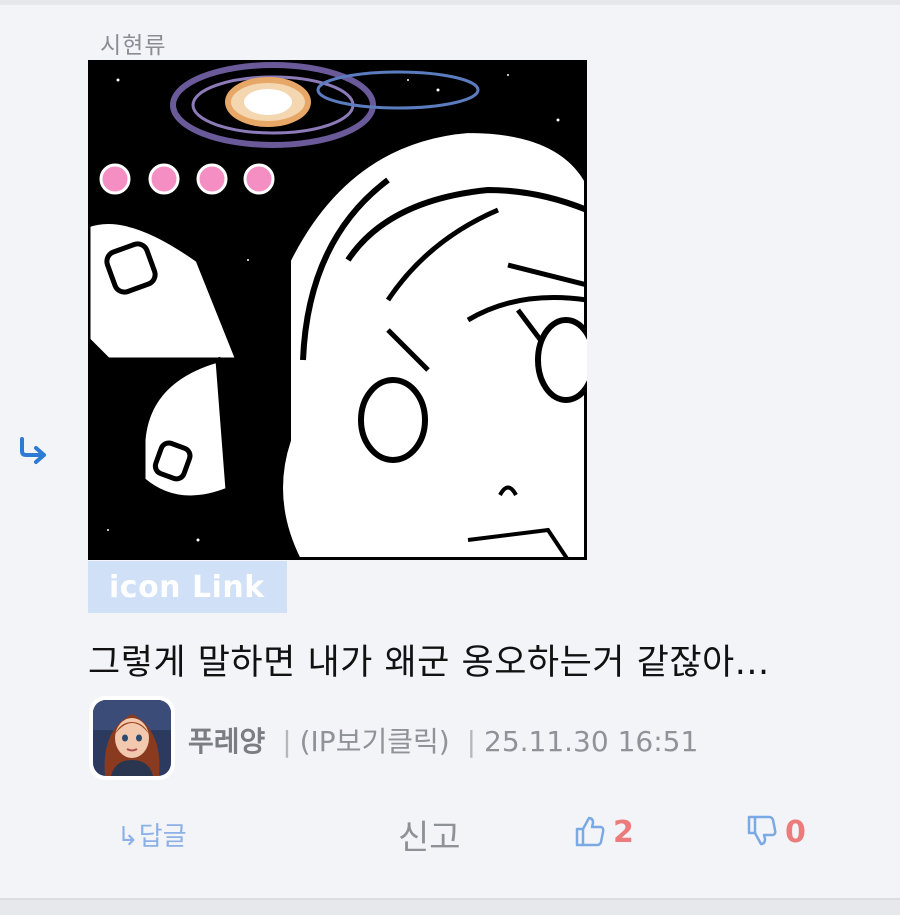  What do you see at coordinates (133, 46) in the screenshot?
I see `category-label: 시현류` at bounding box center [133, 46].